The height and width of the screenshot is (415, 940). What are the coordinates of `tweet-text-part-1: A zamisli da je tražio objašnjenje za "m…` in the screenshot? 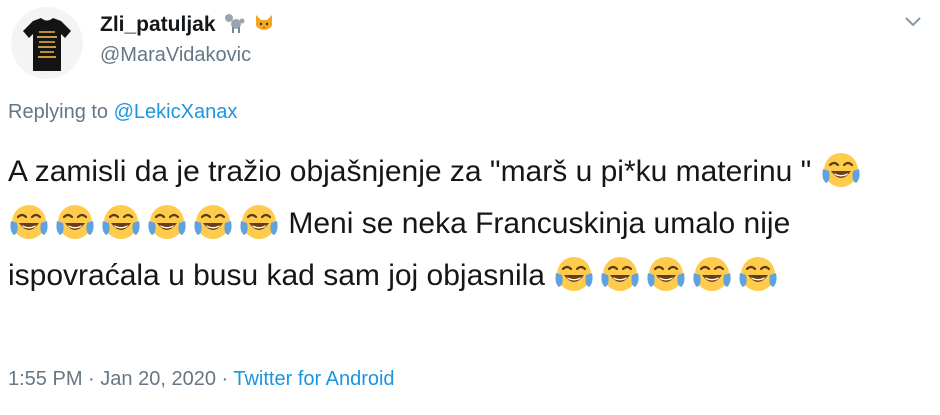 It's located at (410, 171).